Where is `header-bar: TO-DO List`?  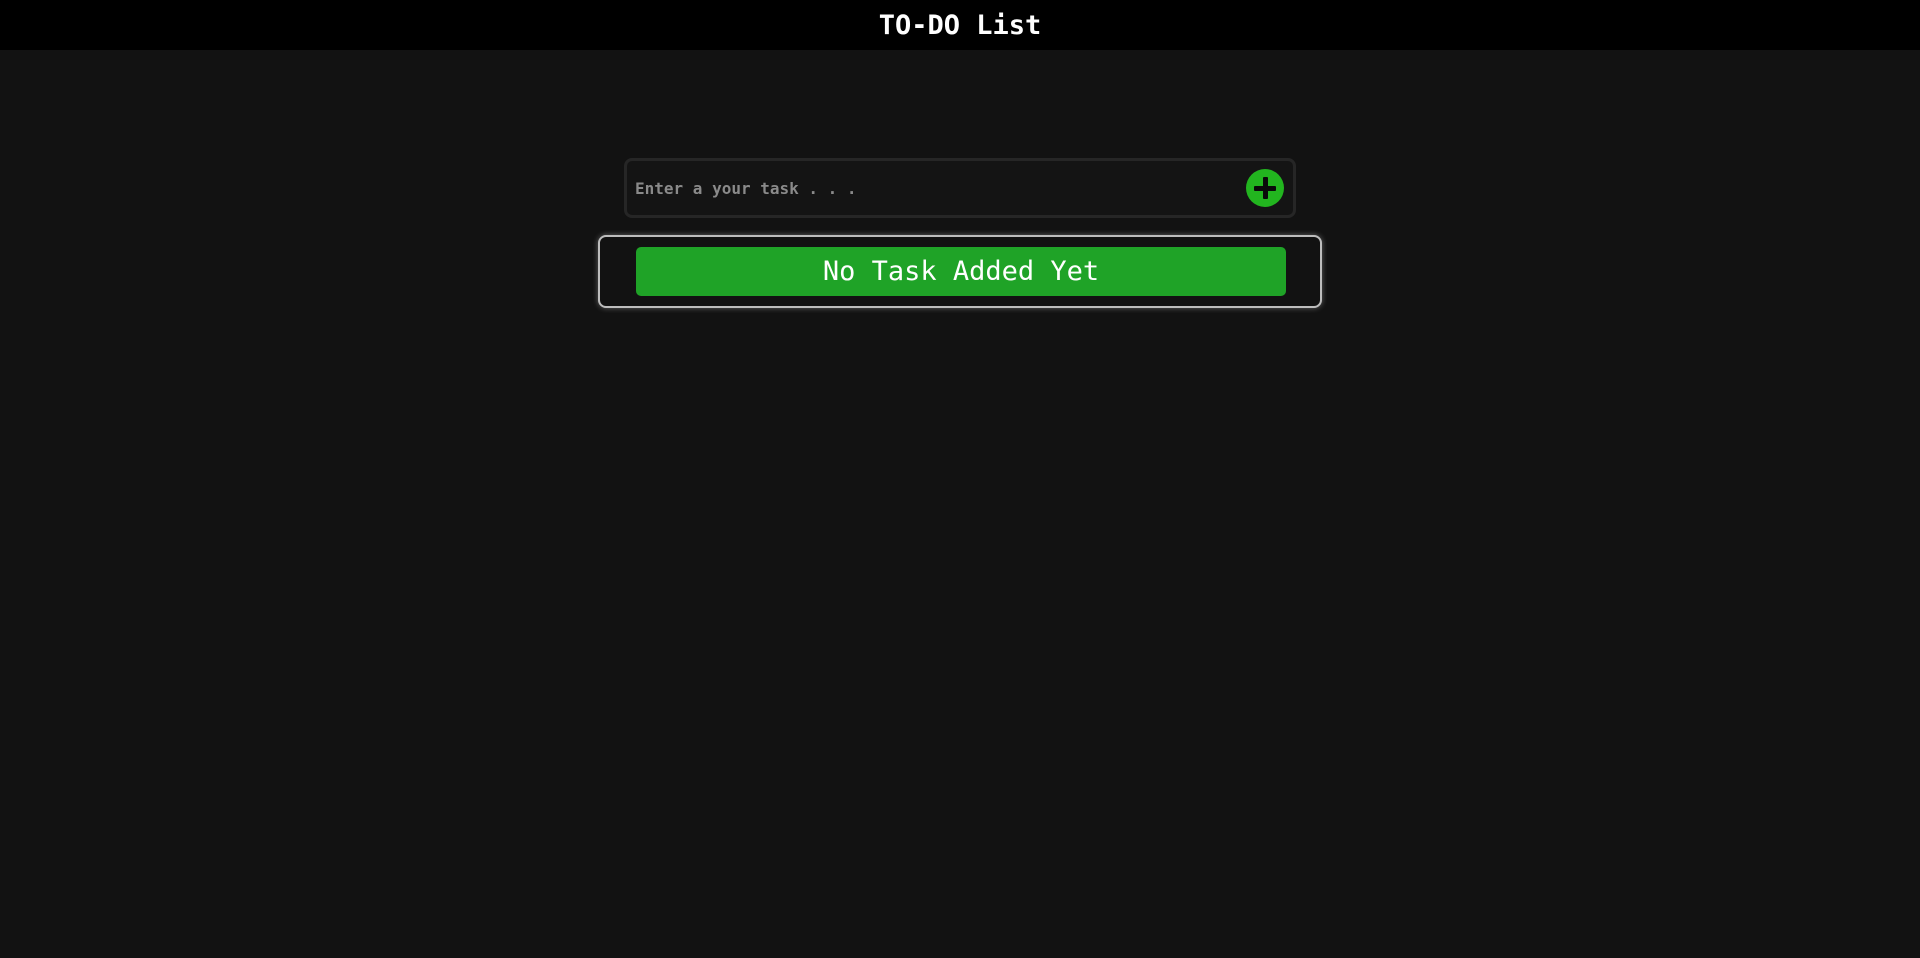
header-bar: TO-DO List is located at coordinates (960, 25).